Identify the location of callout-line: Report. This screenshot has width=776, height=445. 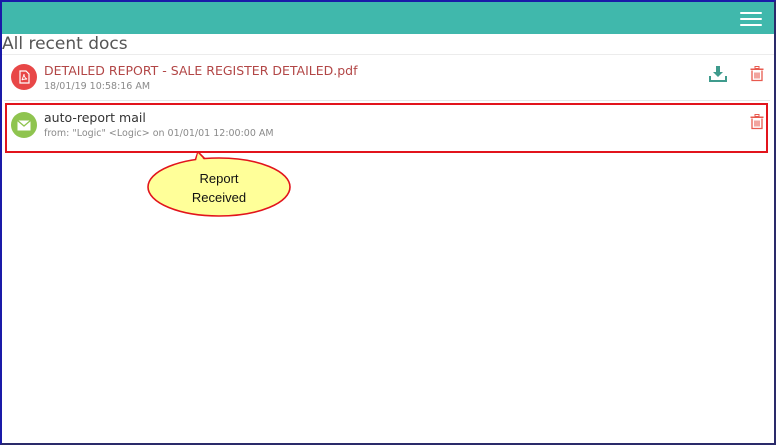
(219, 178).